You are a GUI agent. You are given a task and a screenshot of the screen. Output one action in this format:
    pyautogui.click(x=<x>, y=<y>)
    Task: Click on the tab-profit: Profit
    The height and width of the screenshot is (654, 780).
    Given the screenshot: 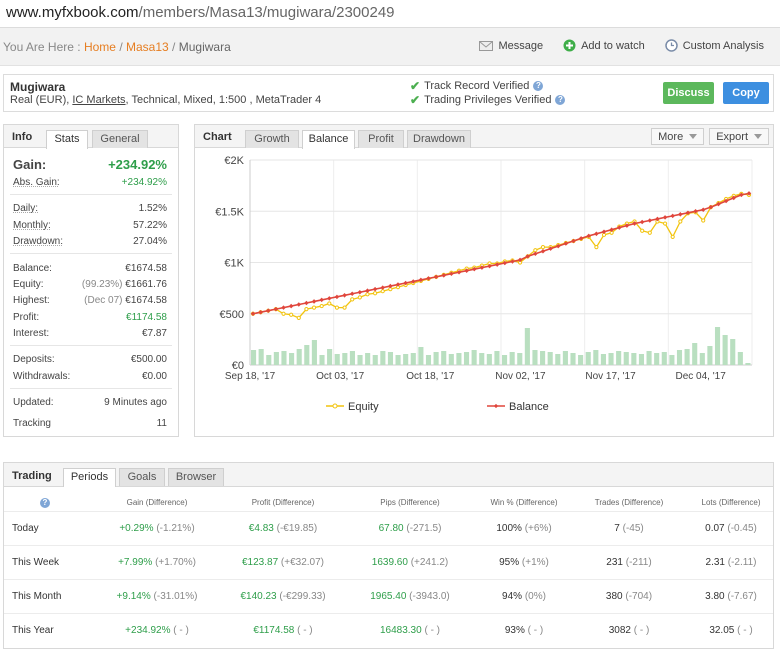 What is the action you would take?
    pyautogui.click(x=381, y=139)
    